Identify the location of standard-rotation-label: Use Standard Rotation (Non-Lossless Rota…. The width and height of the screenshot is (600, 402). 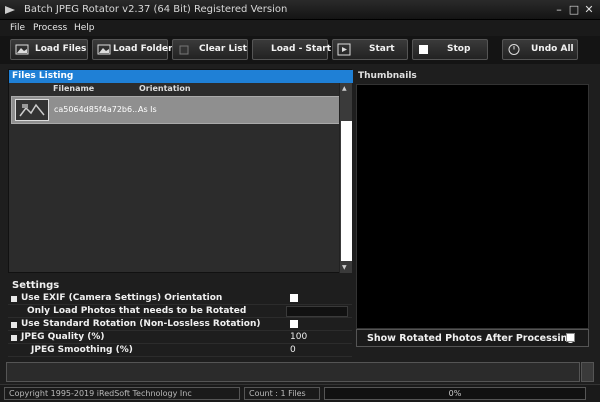
(141, 324).